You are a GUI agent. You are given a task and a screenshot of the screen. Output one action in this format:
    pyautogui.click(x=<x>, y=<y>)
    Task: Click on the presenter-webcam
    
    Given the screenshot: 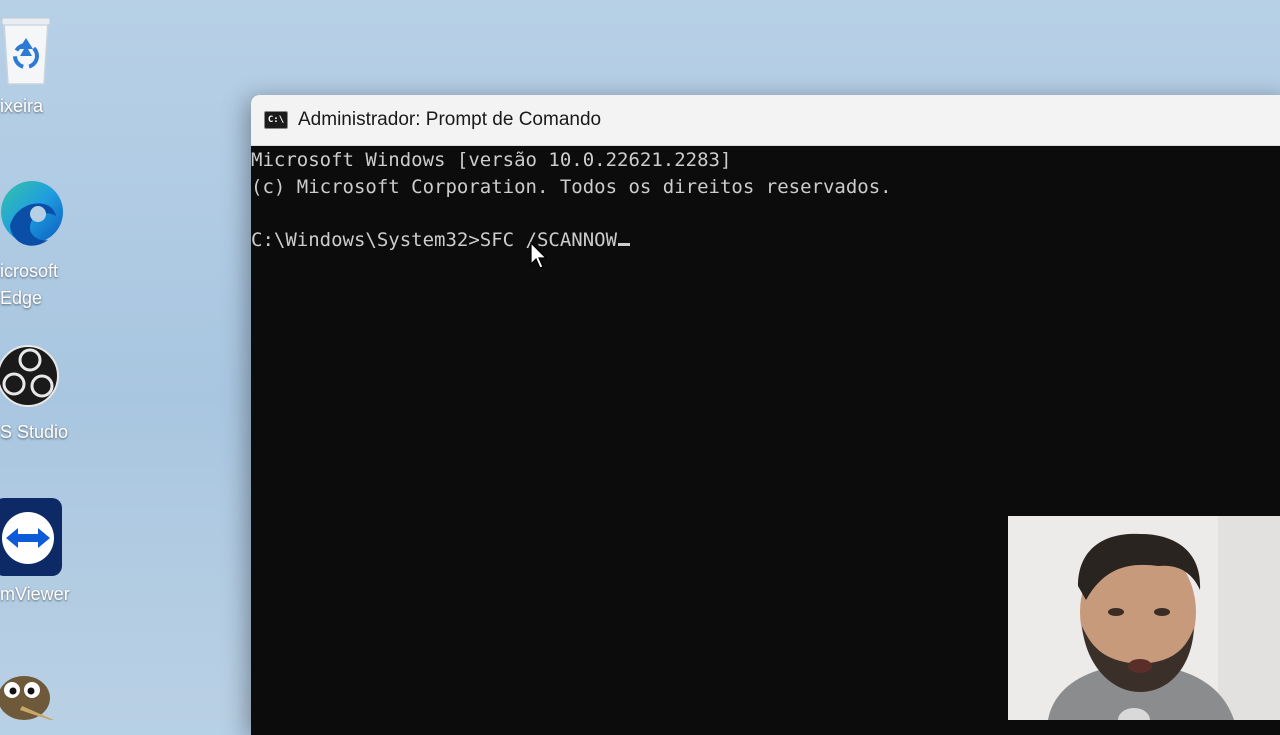 What is the action you would take?
    pyautogui.click(x=1144, y=618)
    